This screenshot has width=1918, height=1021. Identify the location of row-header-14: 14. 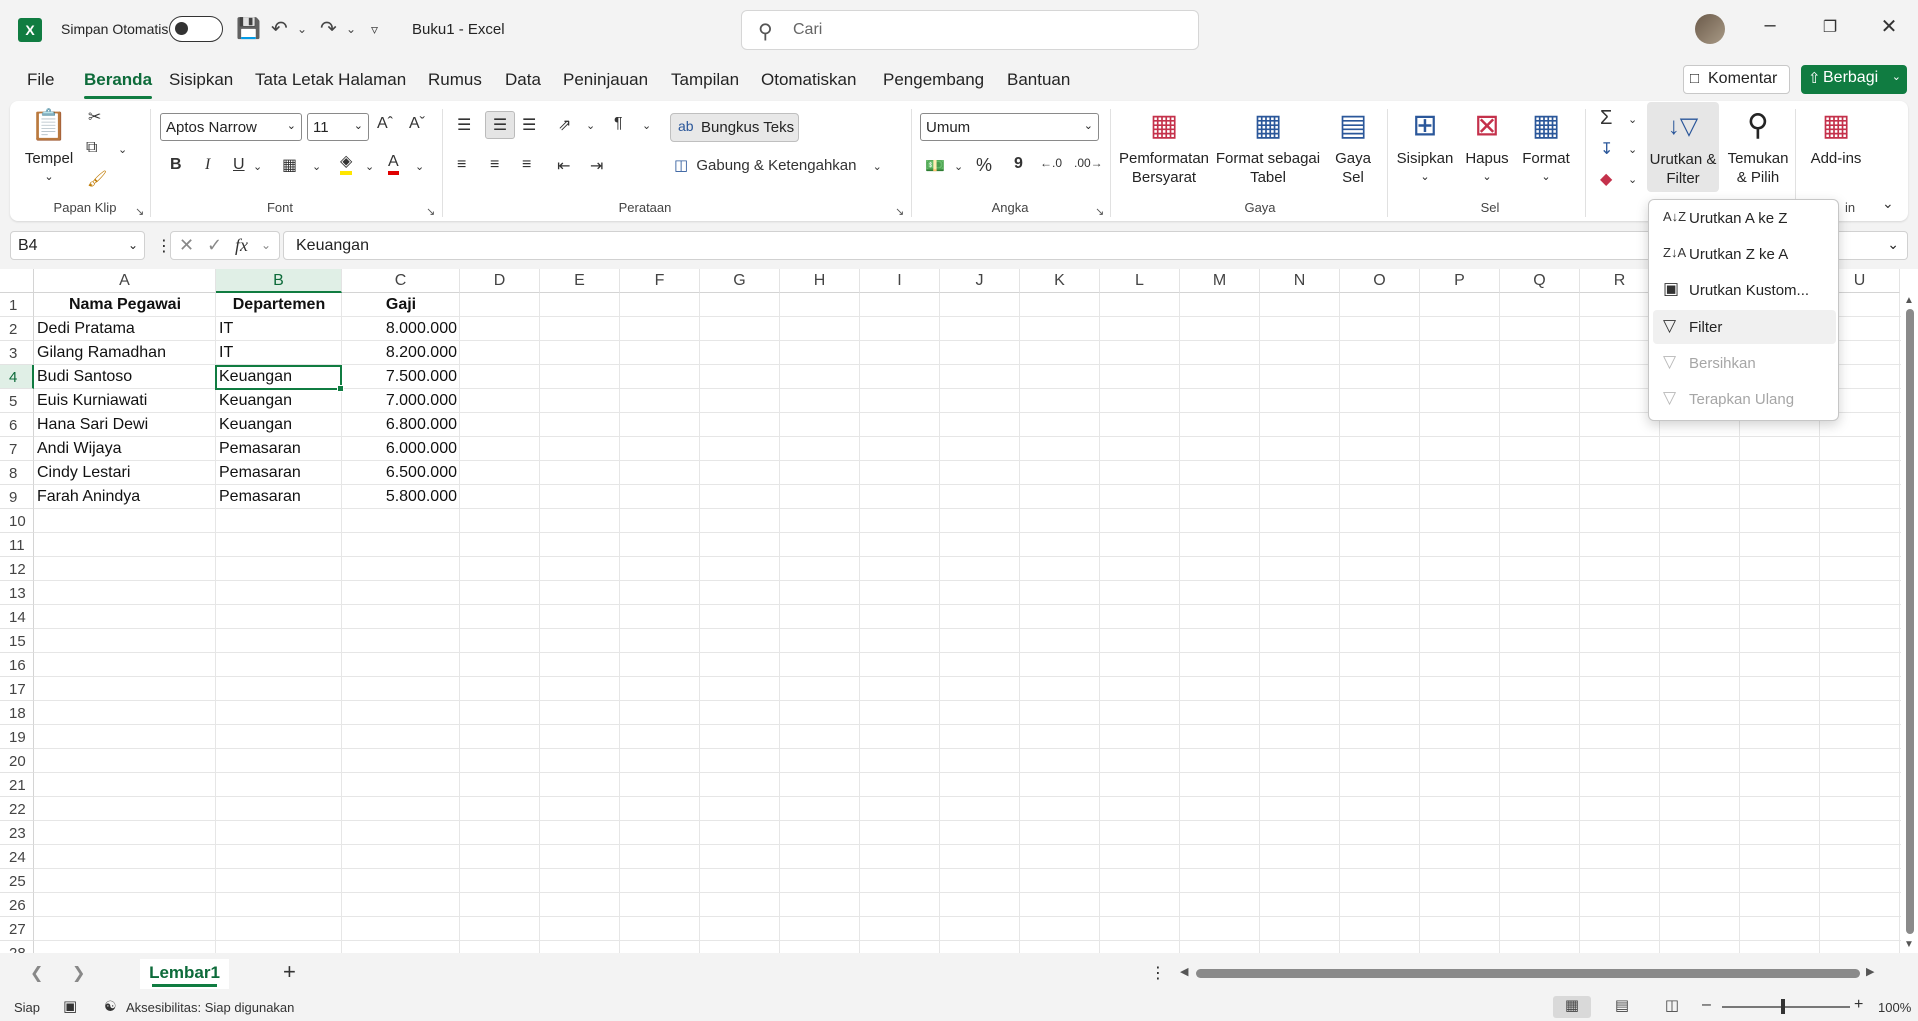
(17, 617).